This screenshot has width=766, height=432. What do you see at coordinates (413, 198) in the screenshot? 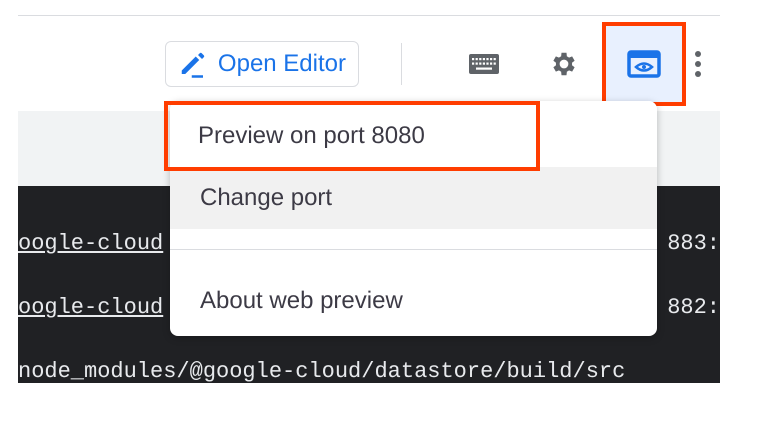
I see `menu-item: Change port` at bounding box center [413, 198].